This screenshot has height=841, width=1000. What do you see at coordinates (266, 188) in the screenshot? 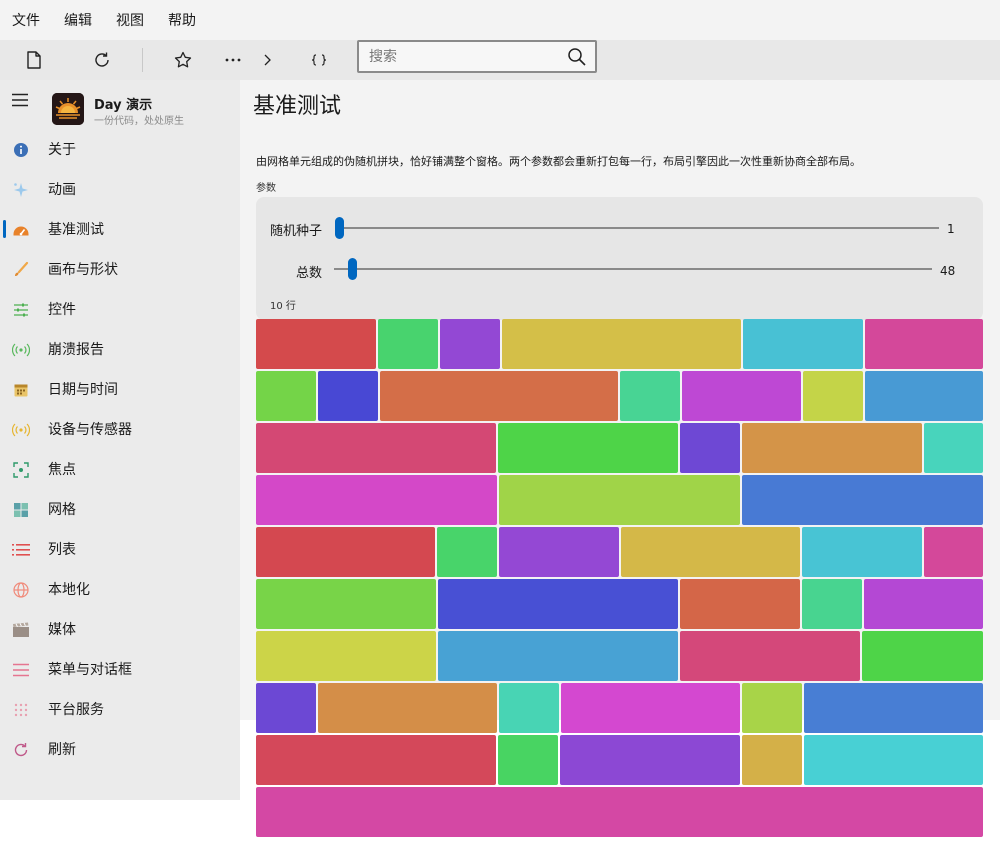
I see `params-section-label: 参数` at bounding box center [266, 188].